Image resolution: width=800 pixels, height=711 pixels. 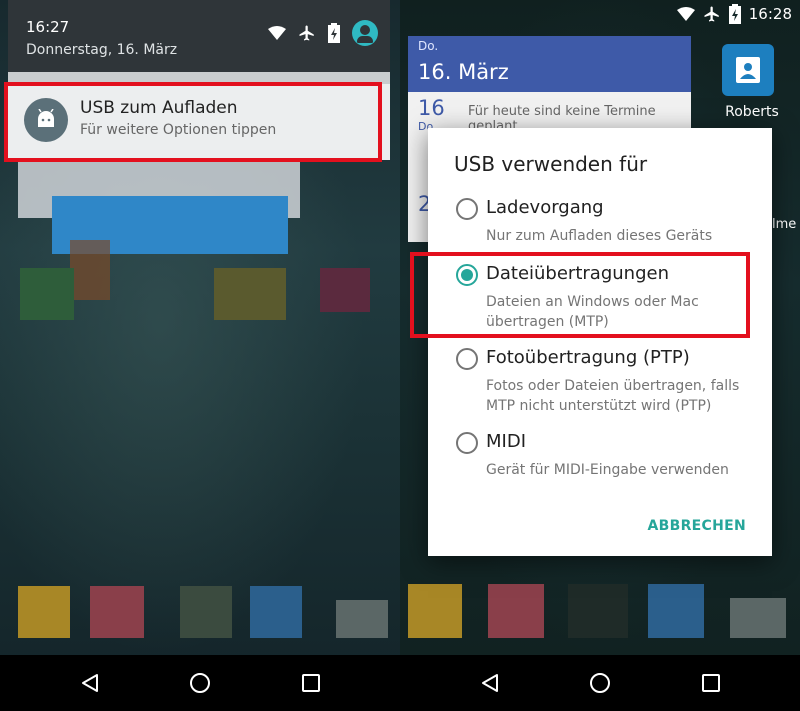 What do you see at coordinates (600, 456) in the screenshot?
I see `option-midi: MIDI Gerät für MIDI-Eingabe verwenden` at bounding box center [600, 456].